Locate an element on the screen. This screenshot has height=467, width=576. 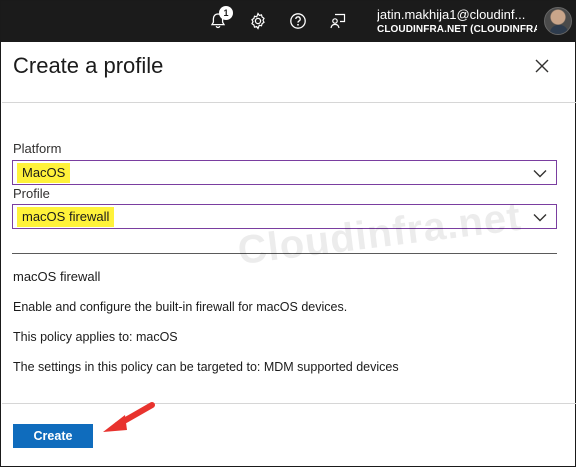
annotation-arrow is located at coordinates (129, 417).